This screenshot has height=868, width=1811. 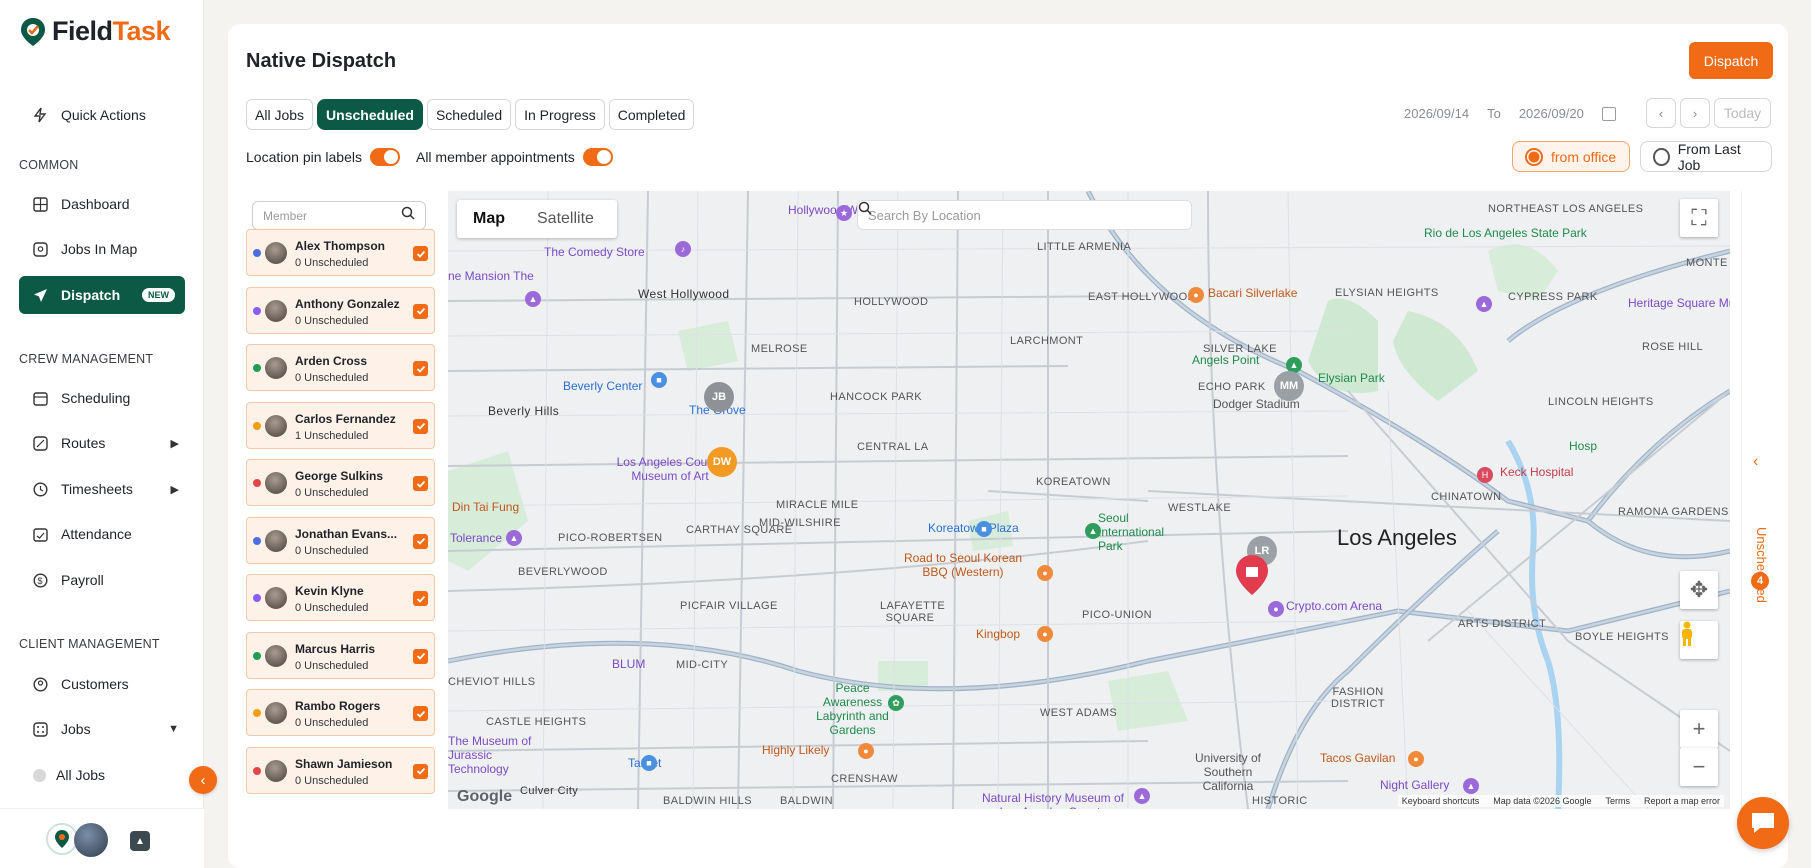 I want to click on member-row: Shawn Jamieson 0 Unscheduled, so click(x=340, y=770).